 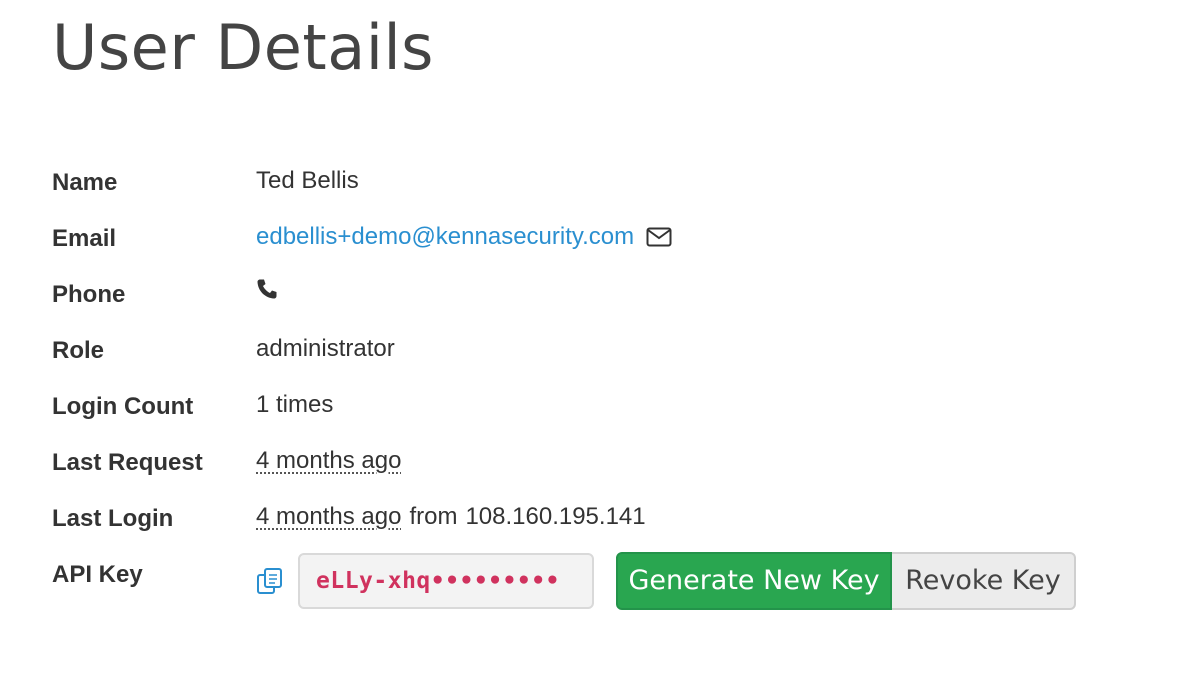 What do you see at coordinates (602, 300) in the screenshot?
I see `detail-row-phone: Phone` at bounding box center [602, 300].